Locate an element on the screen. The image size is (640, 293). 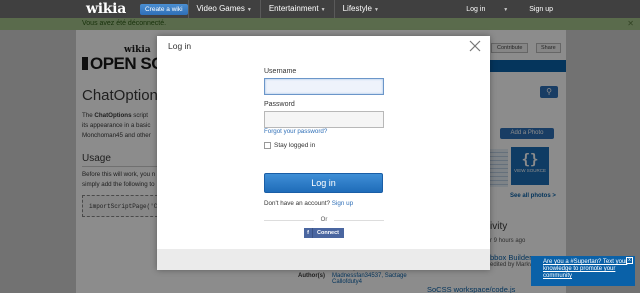
signup-prompt: Don't have an account? Sign up is located at coordinates (308, 203).